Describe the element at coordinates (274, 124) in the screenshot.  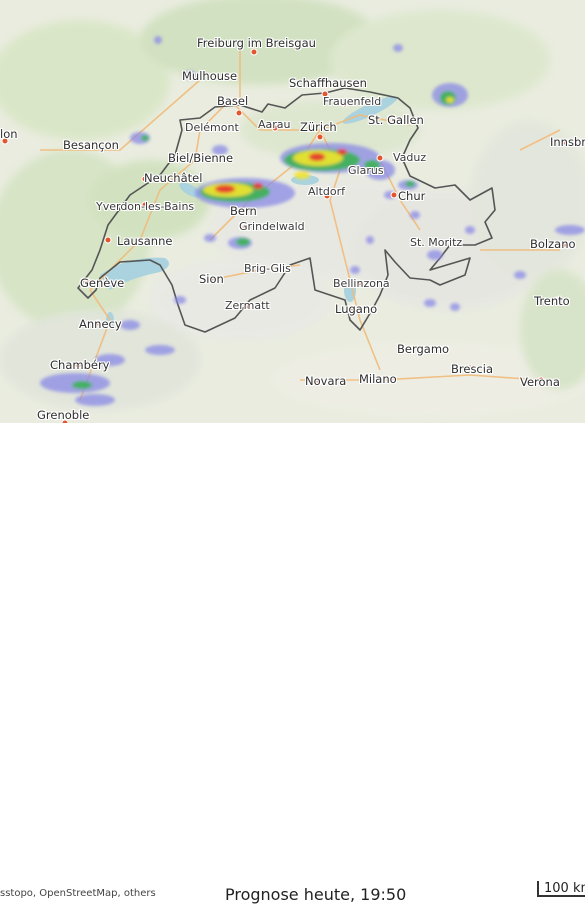
I see `place-label-aarau: Aarau` at that location.